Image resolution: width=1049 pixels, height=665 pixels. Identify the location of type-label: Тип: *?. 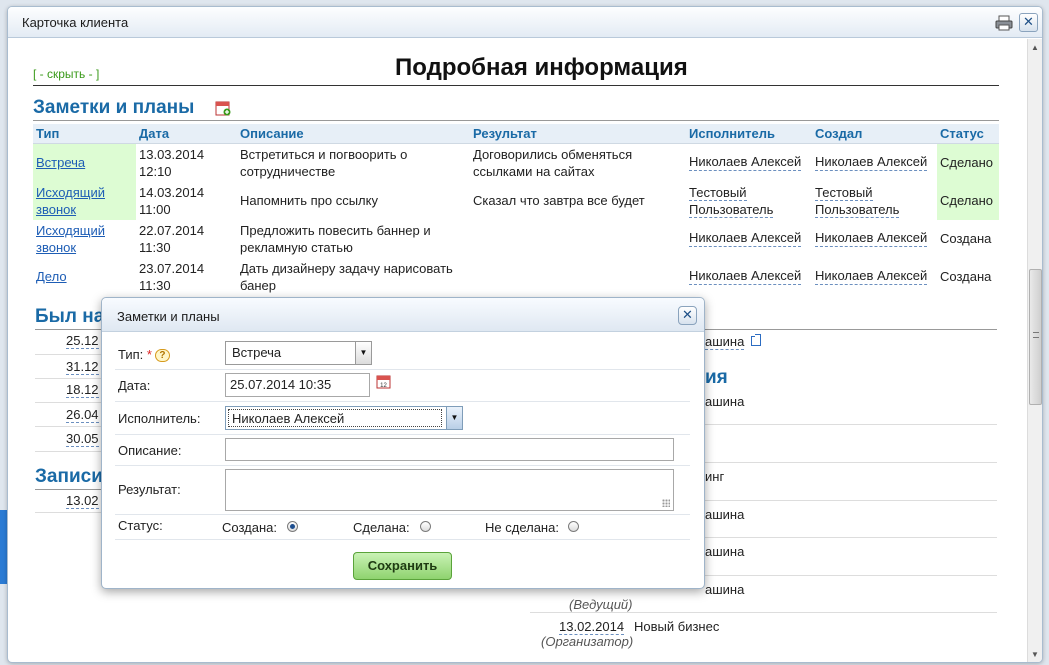
(144, 355).